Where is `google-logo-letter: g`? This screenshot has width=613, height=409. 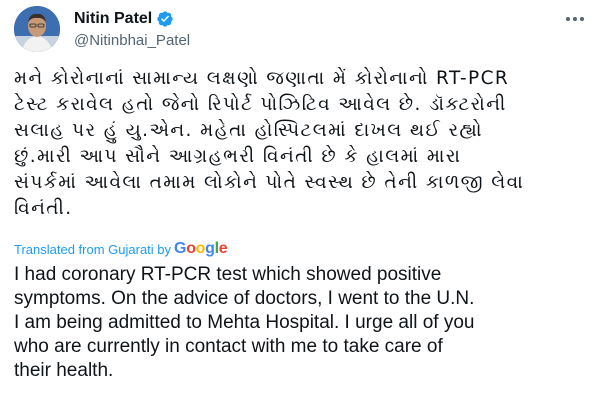
google-logo-letter: g is located at coordinates (210, 248).